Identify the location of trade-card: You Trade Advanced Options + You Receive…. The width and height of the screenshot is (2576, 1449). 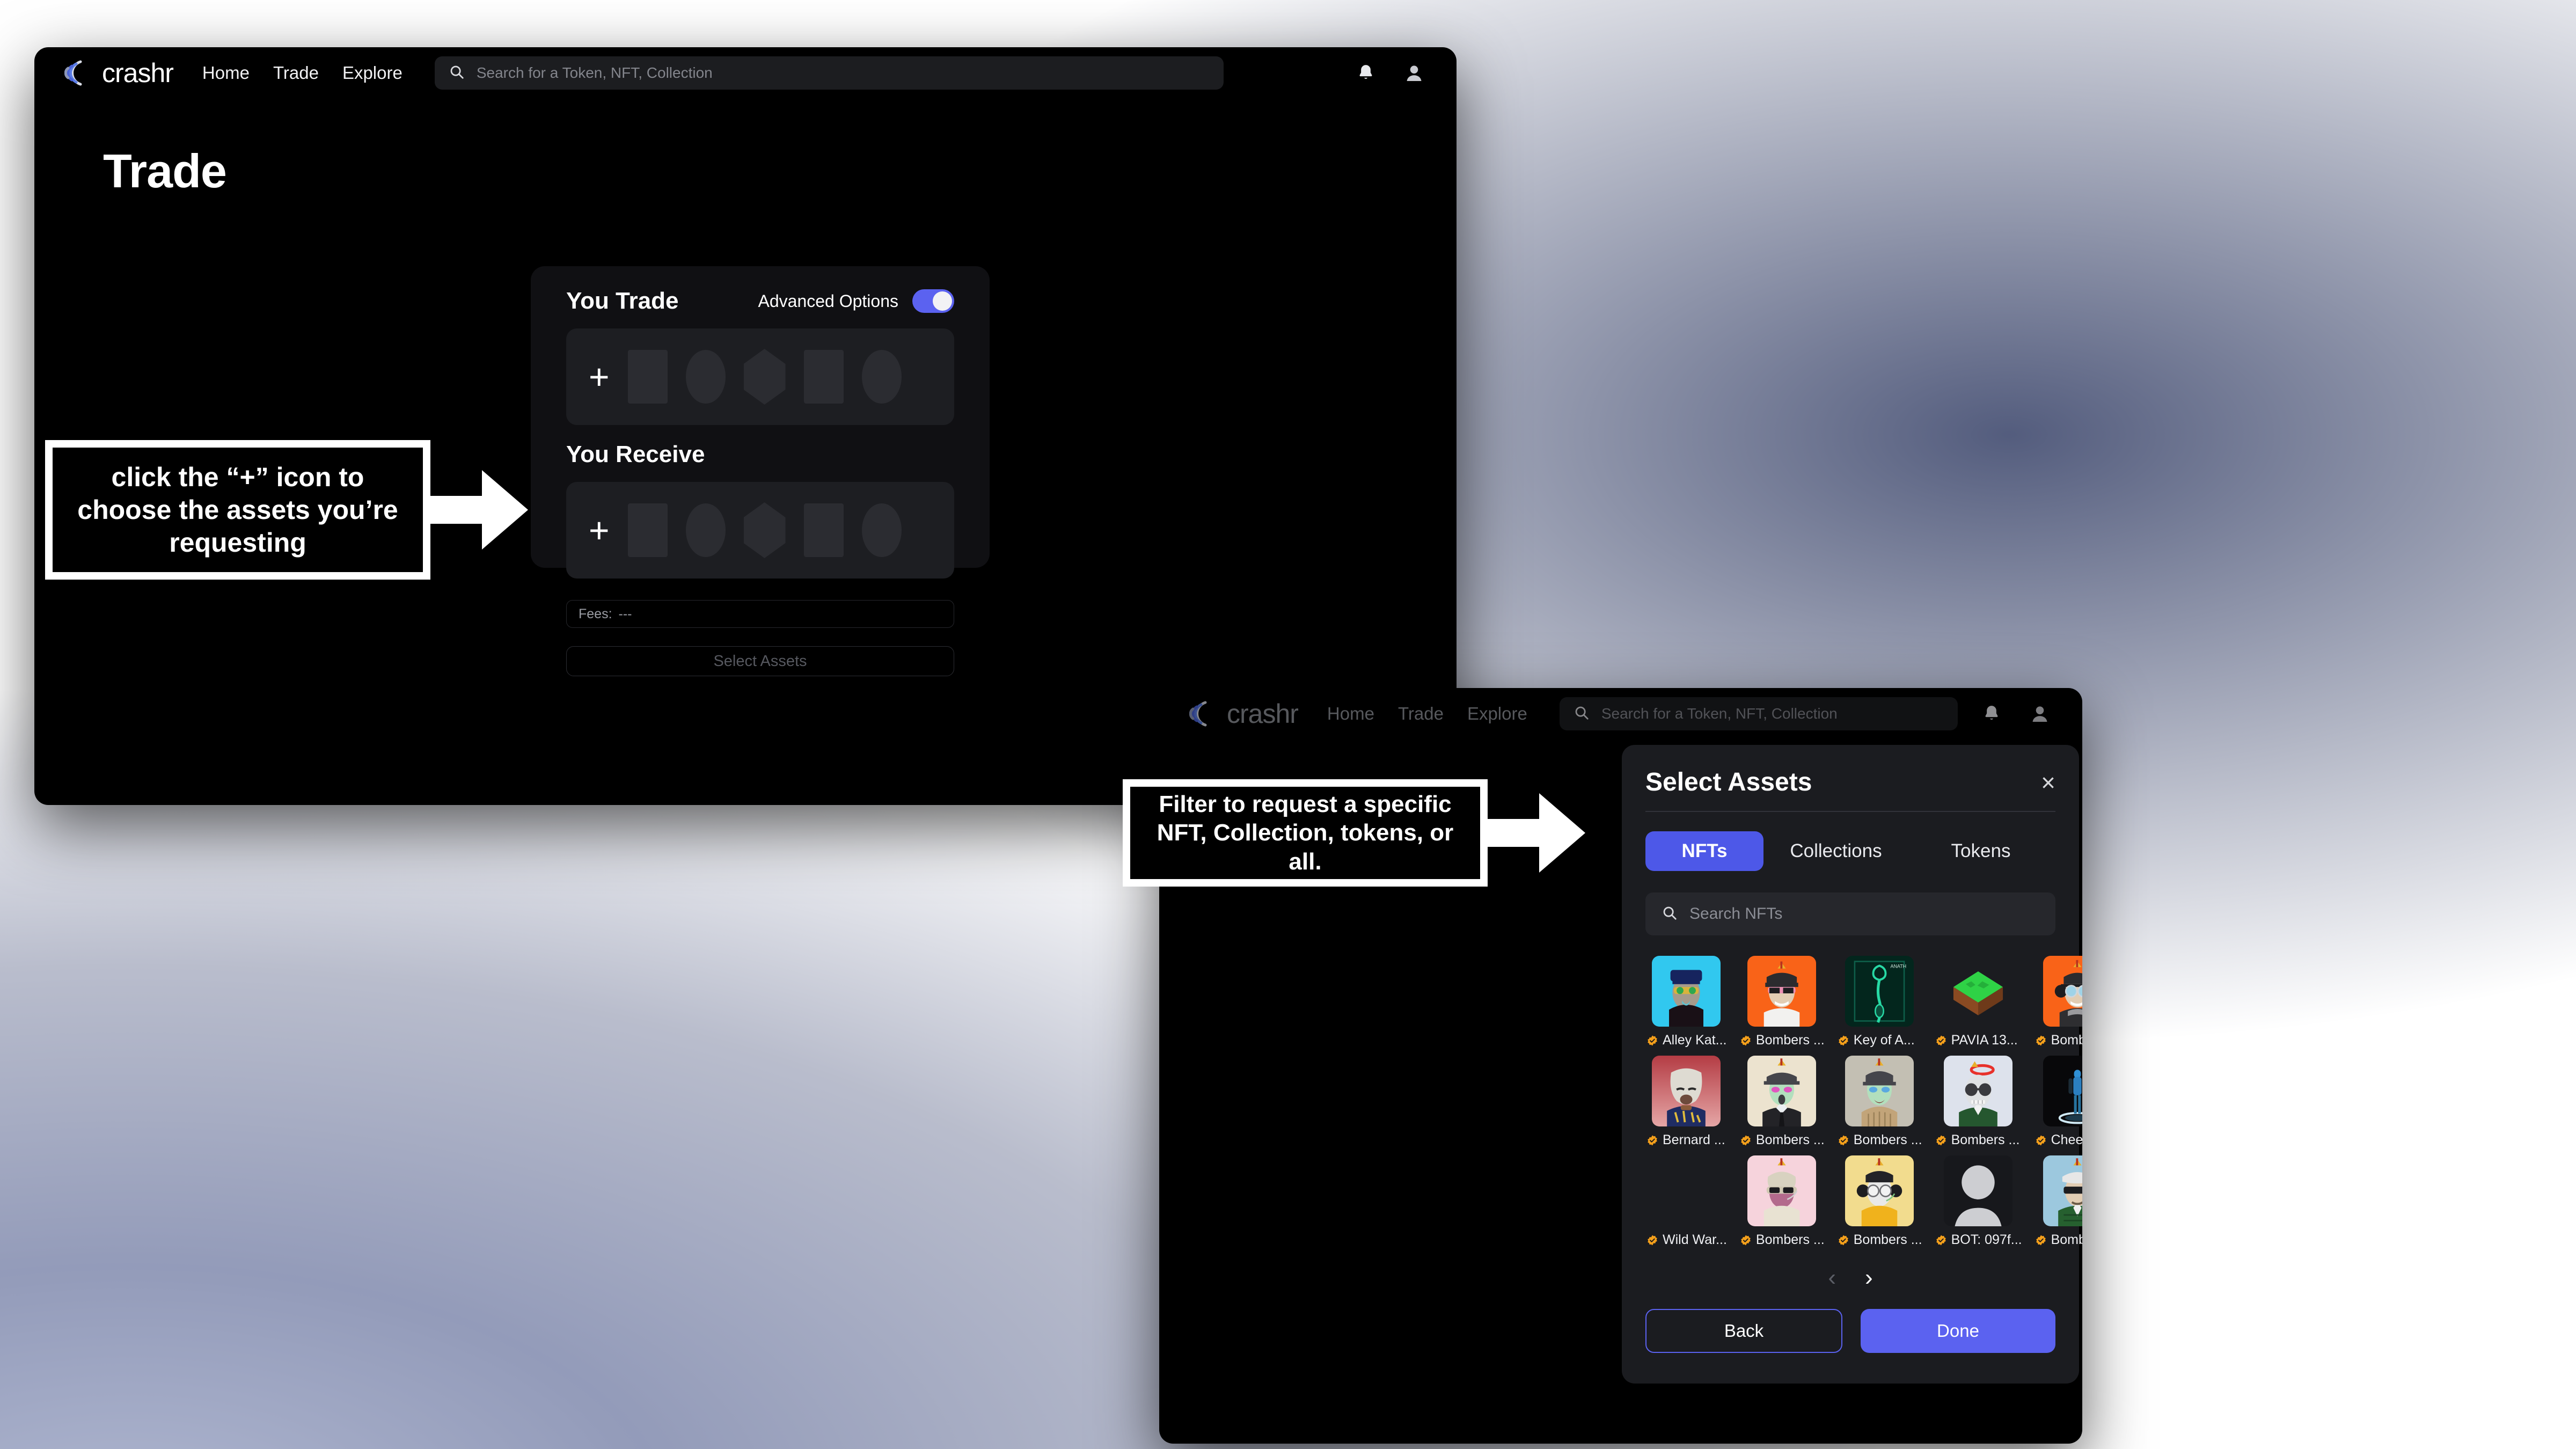
(760, 471).